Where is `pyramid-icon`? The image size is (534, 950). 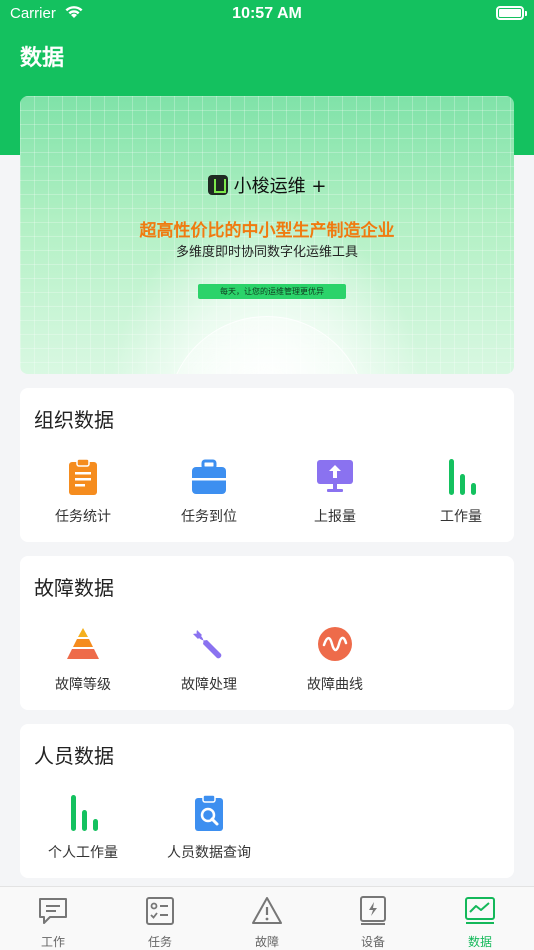 pyramid-icon is located at coordinates (83, 643).